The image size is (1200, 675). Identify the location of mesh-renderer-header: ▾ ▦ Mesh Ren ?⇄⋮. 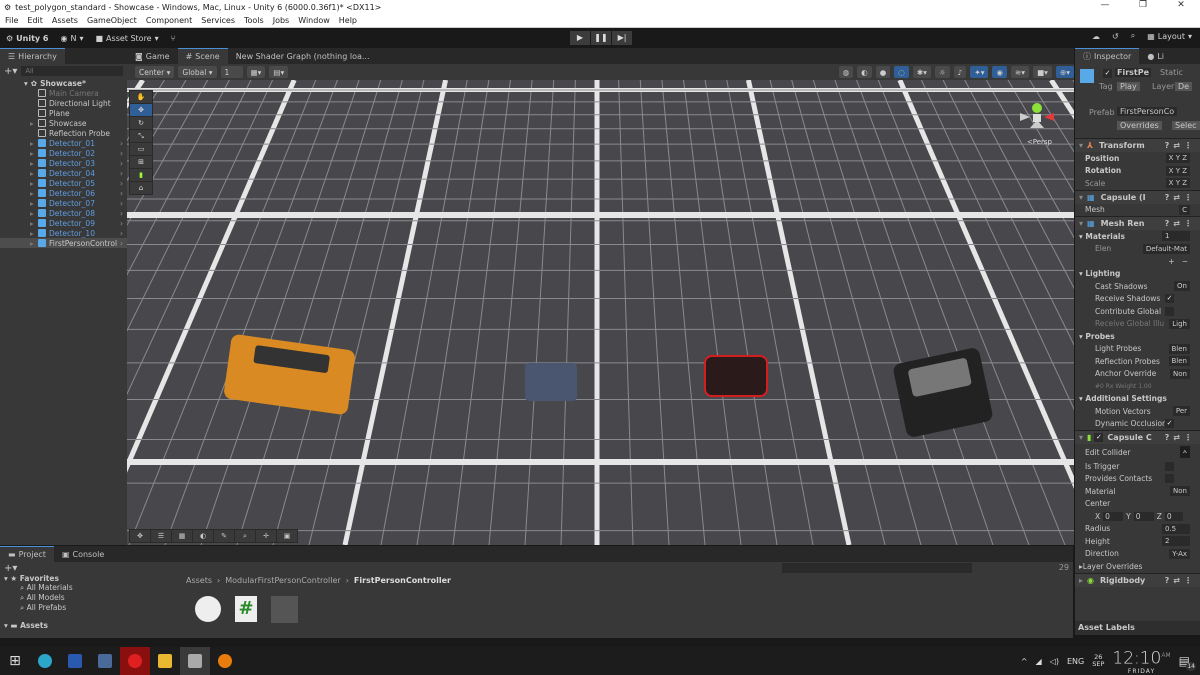
(1137, 223).